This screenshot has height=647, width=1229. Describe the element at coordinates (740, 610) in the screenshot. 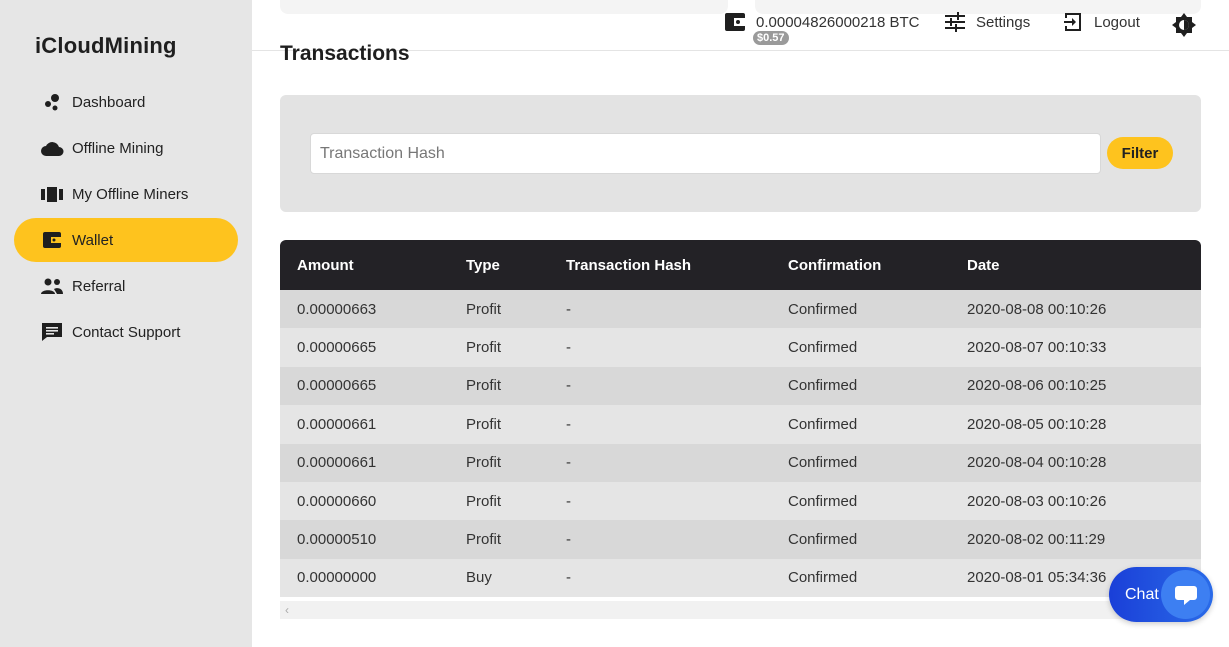

I see `horizontal-scrollbar: ‹` at that location.